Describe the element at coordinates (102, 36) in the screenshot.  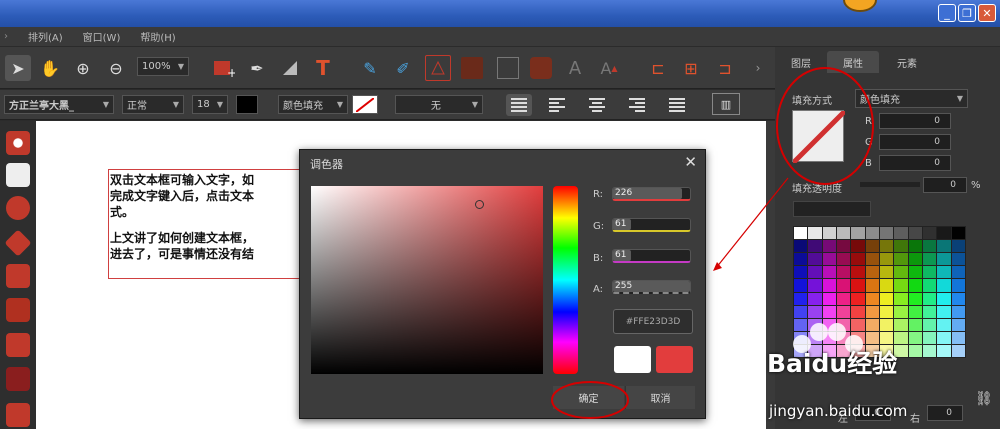
I see `menu-item-window: 窗口(W)` at that location.